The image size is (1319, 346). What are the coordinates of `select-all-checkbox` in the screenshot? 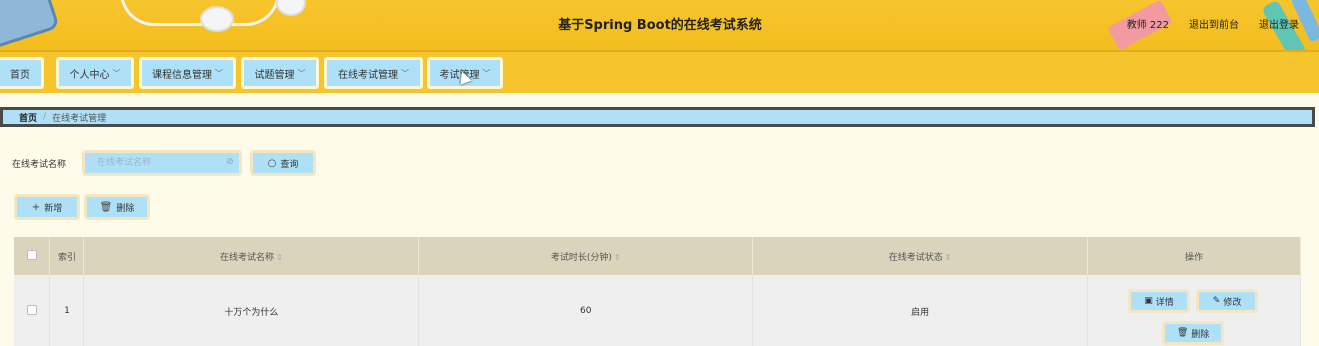 It's located at (31, 254).